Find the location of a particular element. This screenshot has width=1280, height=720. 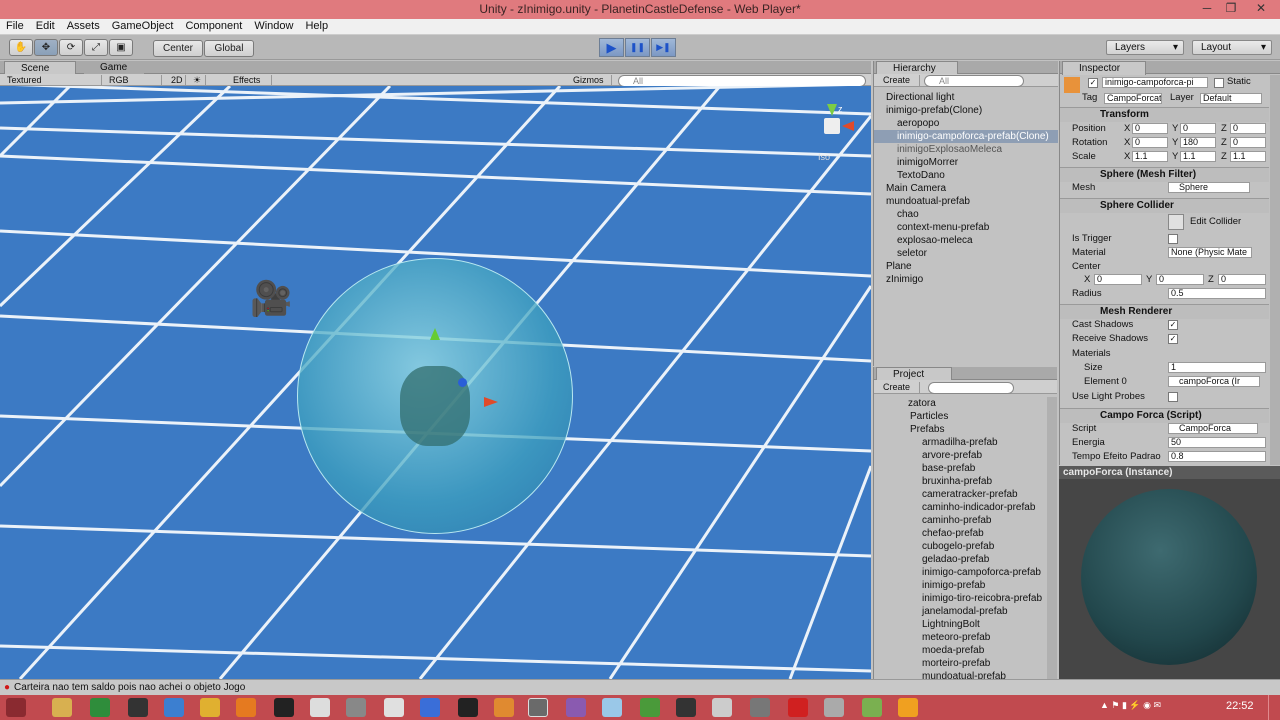

list-item: armadilha-prefab is located at coordinates (959, 442).